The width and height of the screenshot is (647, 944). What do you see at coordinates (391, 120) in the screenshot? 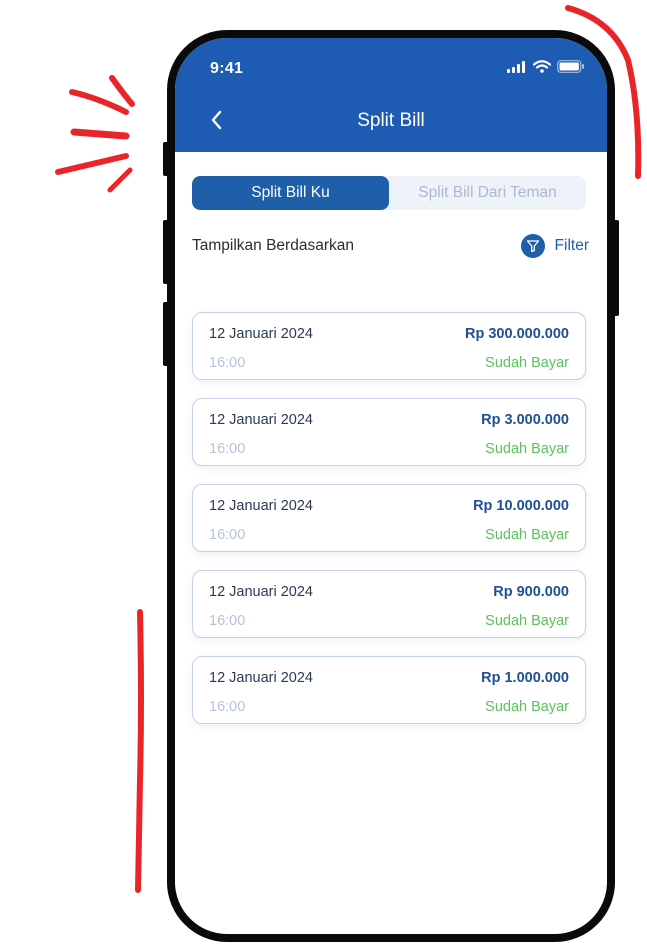
I see `page-title: Split Bill` at bounding box center [391, 120].